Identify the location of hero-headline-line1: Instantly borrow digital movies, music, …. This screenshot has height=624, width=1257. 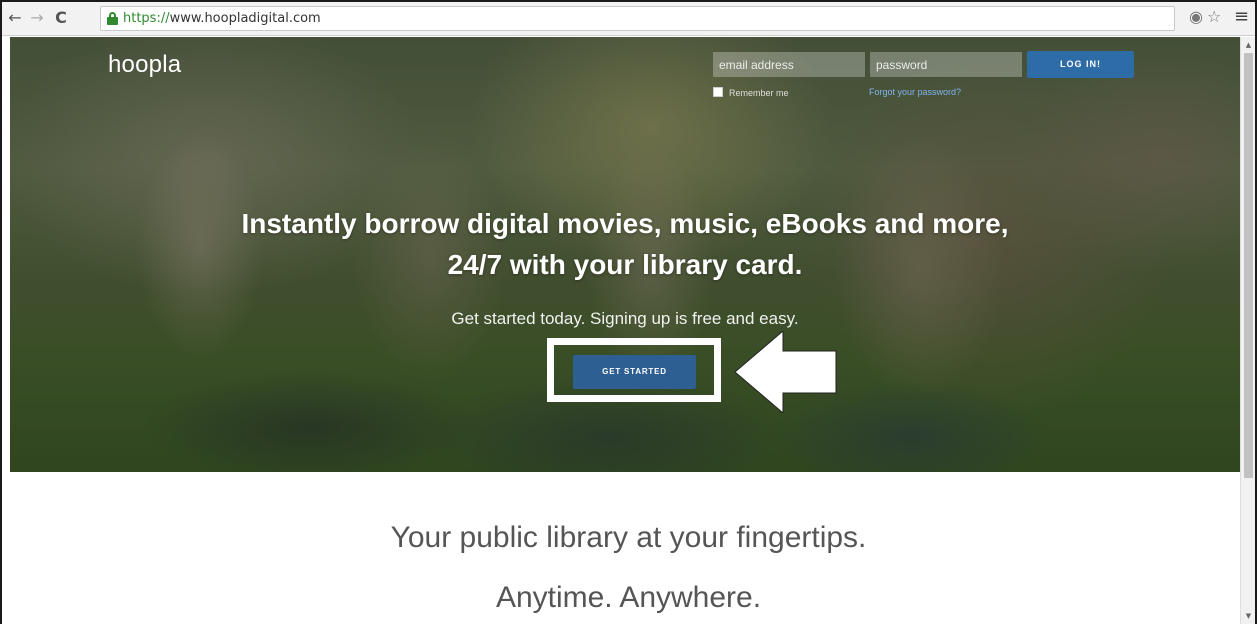
(625, 223).